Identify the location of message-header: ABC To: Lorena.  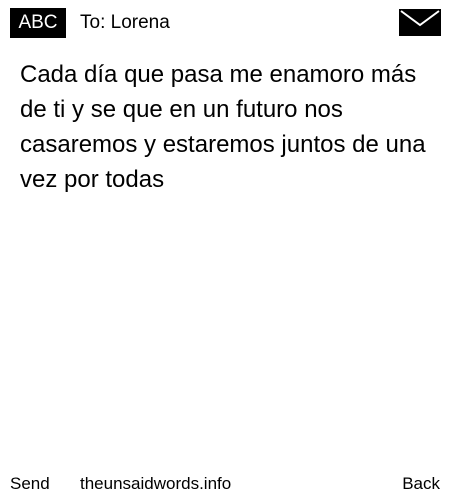
(225, 22).